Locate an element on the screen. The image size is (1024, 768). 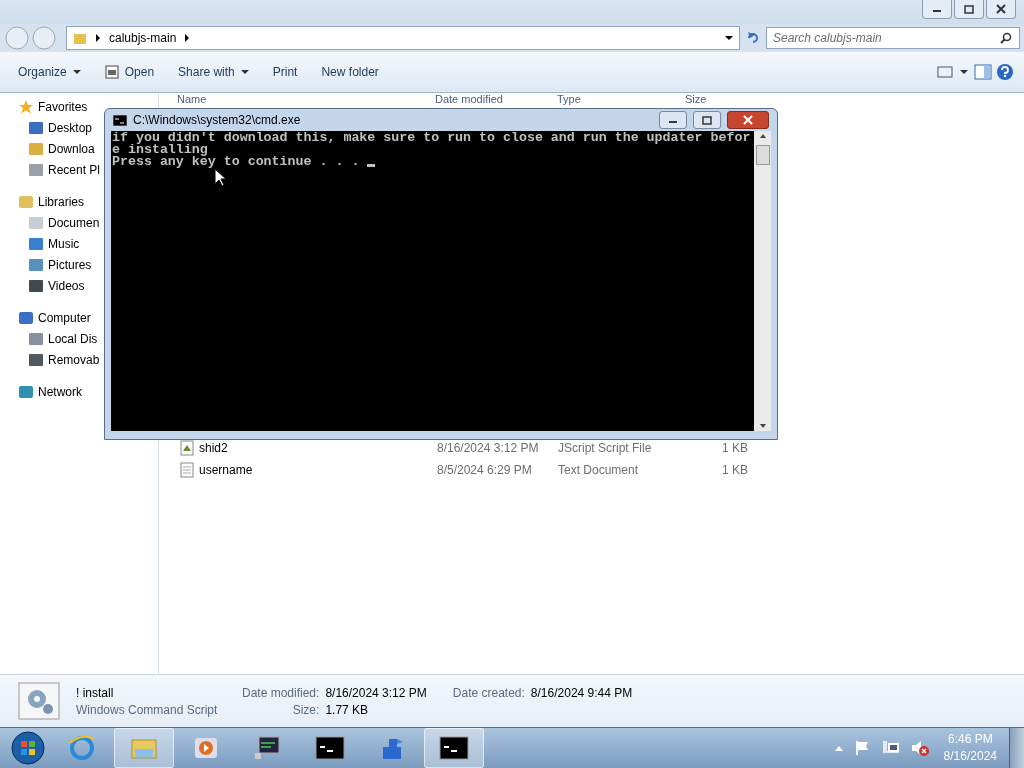
sidebar-item: Recent Pl is located at coordinates (64, 170).